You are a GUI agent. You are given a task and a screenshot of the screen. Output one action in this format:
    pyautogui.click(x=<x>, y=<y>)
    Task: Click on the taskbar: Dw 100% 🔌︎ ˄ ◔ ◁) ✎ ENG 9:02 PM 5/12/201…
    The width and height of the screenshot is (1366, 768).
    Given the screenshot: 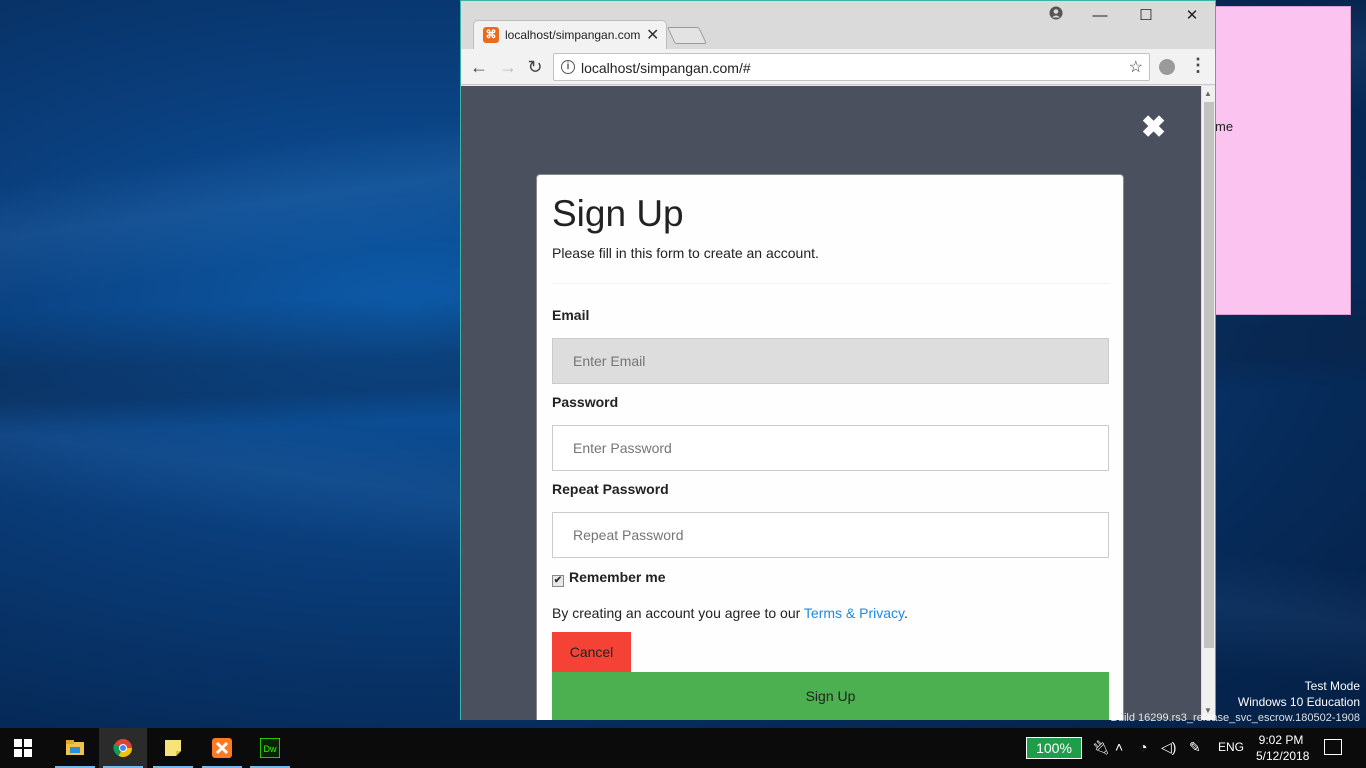 What is the action you would take?
    pyautogui.click(x=683, y=748)
    